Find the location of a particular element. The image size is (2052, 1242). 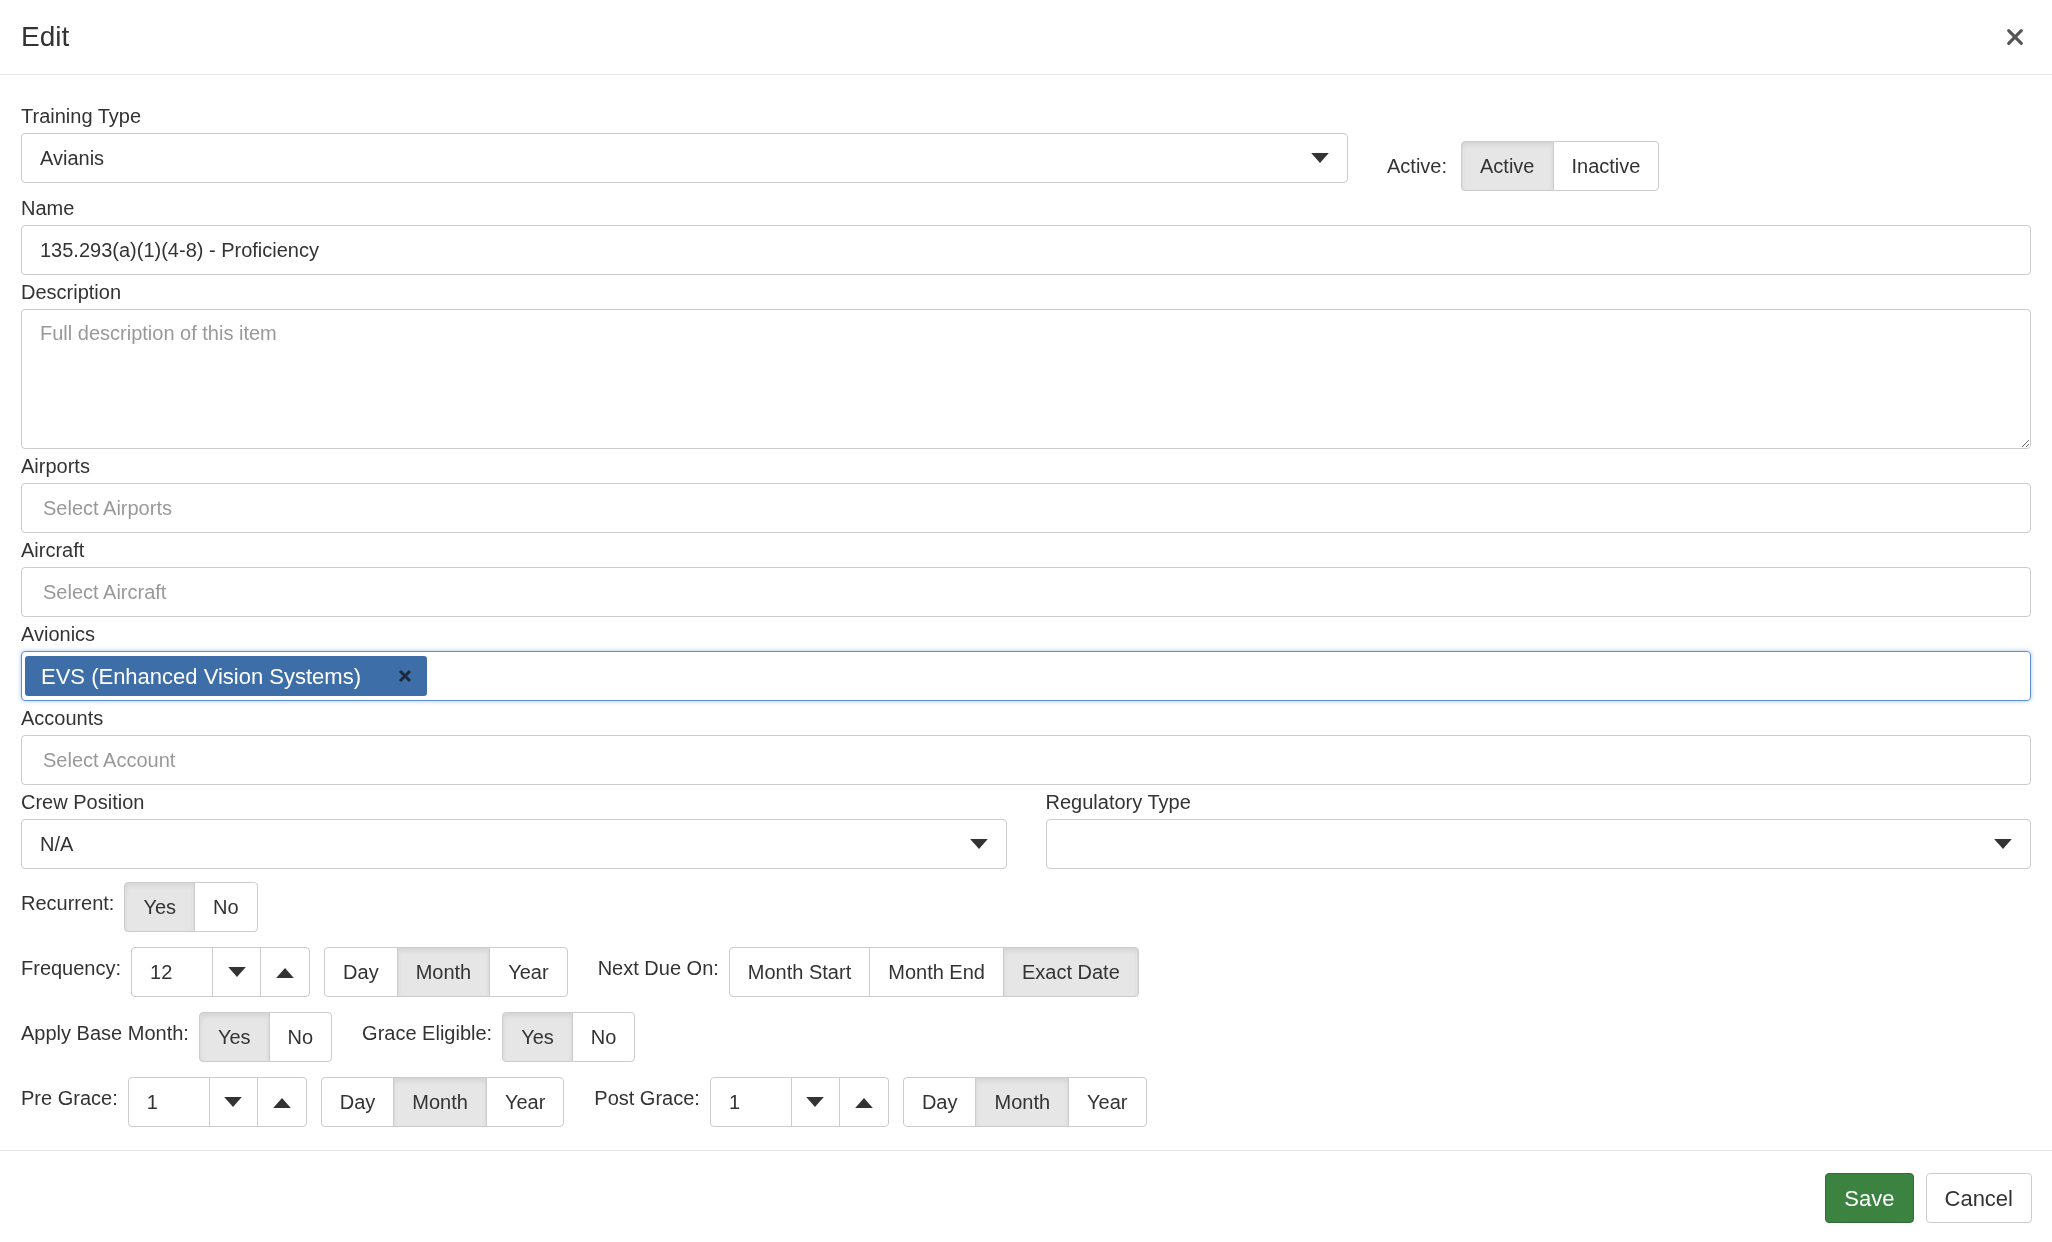

dialog-title: Edit is located at coordinates (45, 37).